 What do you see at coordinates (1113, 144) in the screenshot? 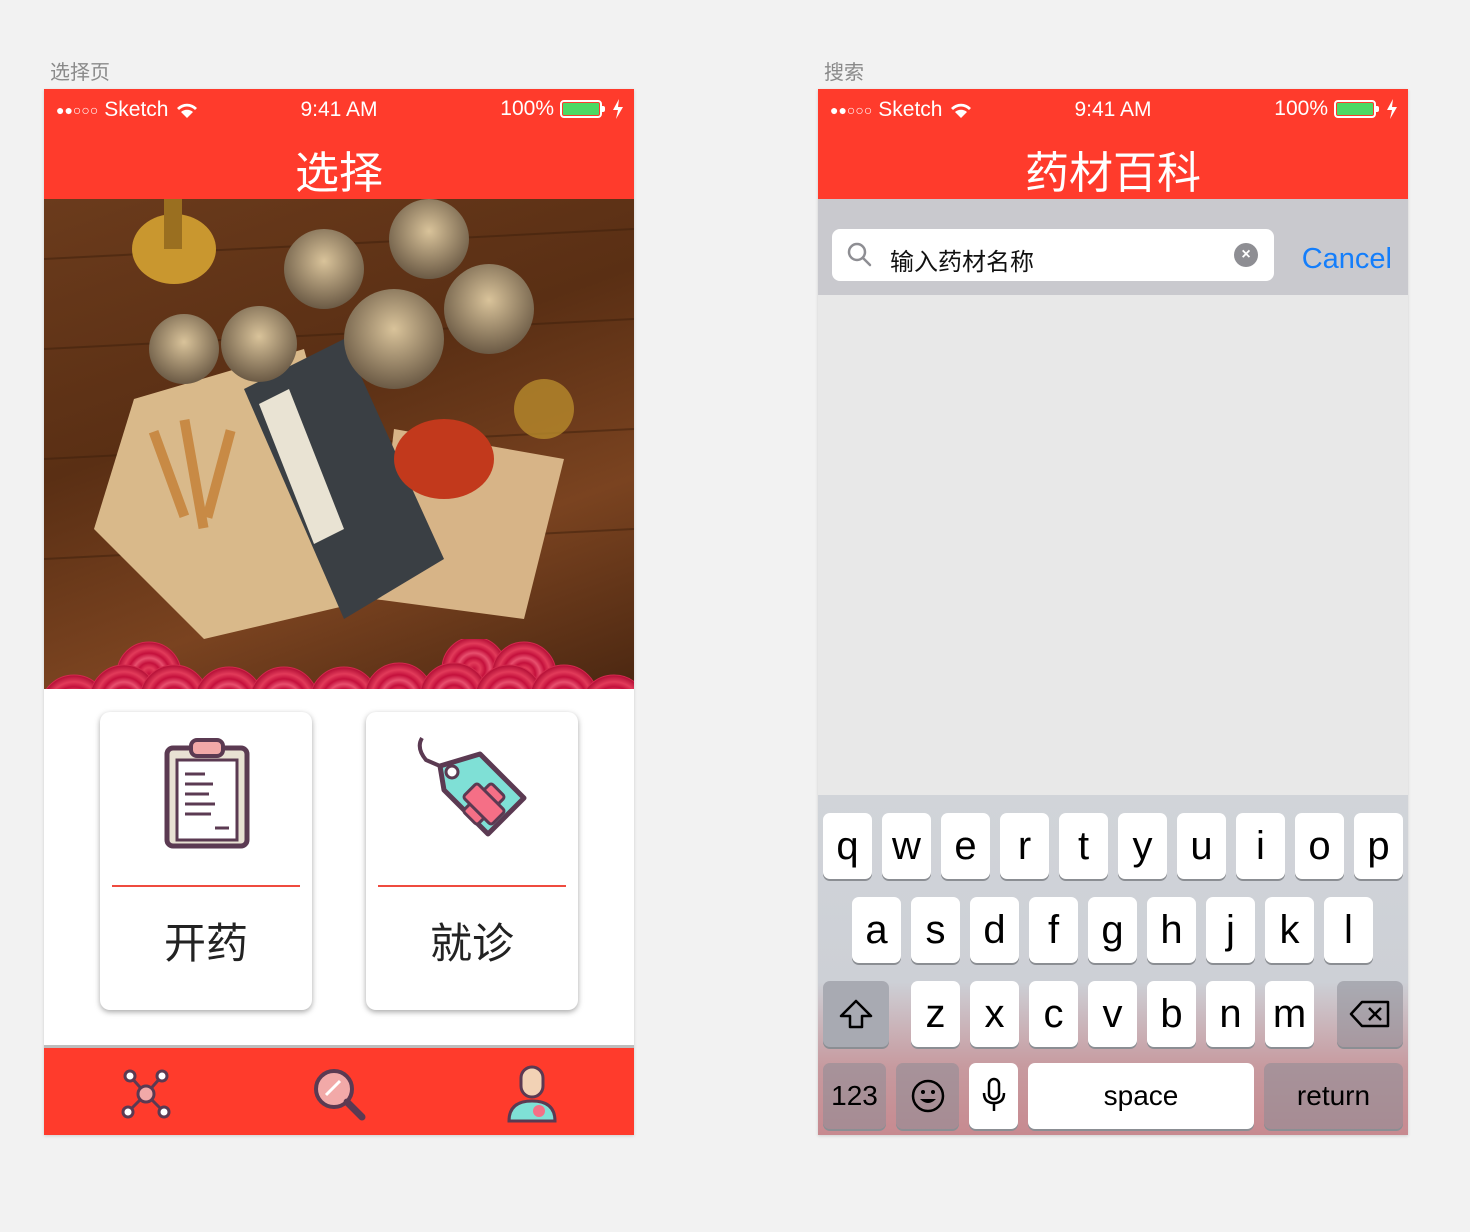
I see `navigation-bar: ●●○○○ Sketch 9:41 AM 100% 药材百科` at bounding box center [1113, 144].